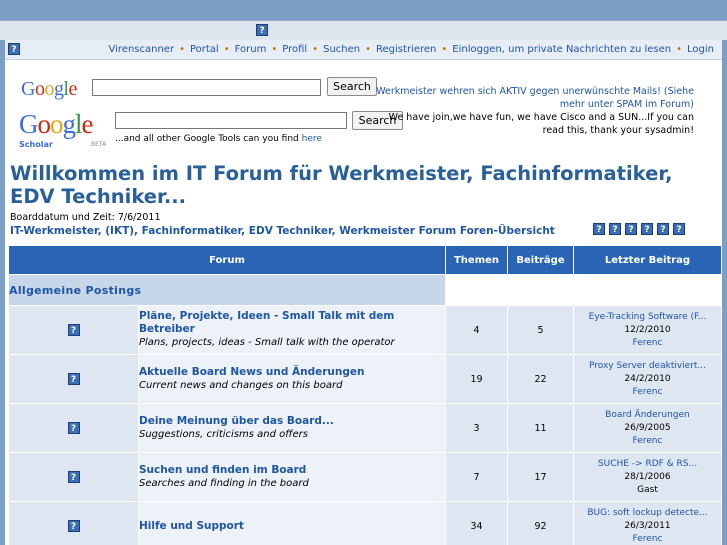  Describe the element at coordinates (99, 144) in the screenshot. I see `beta-label: BETA` at that location.